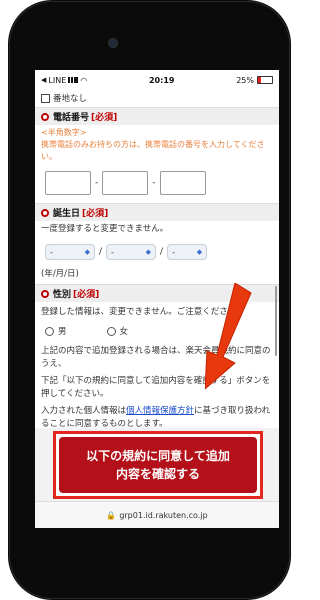 This screenshot has height=600, width=320. I want to click on battery-icon, so click(264, 80).